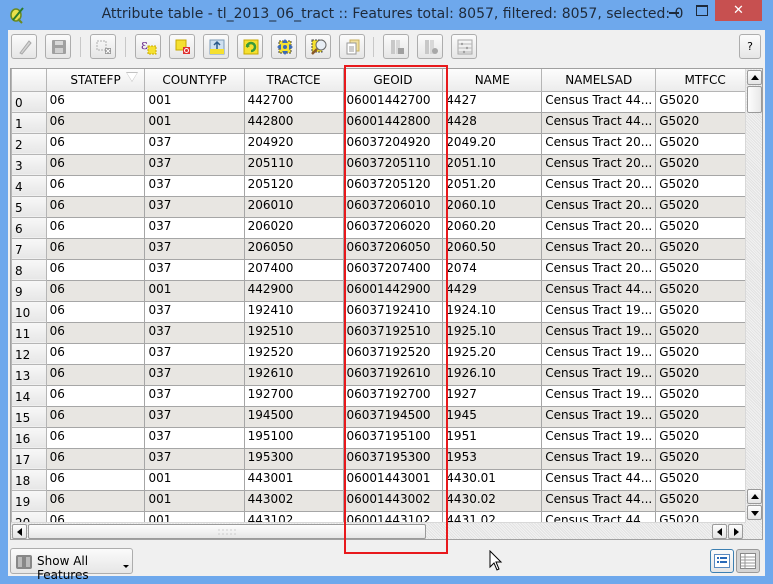 The height and width of the screenshot is (584, 773). Describe the element at coordinates (29, 80) in the screenshot. I see `corner-header` at that location.